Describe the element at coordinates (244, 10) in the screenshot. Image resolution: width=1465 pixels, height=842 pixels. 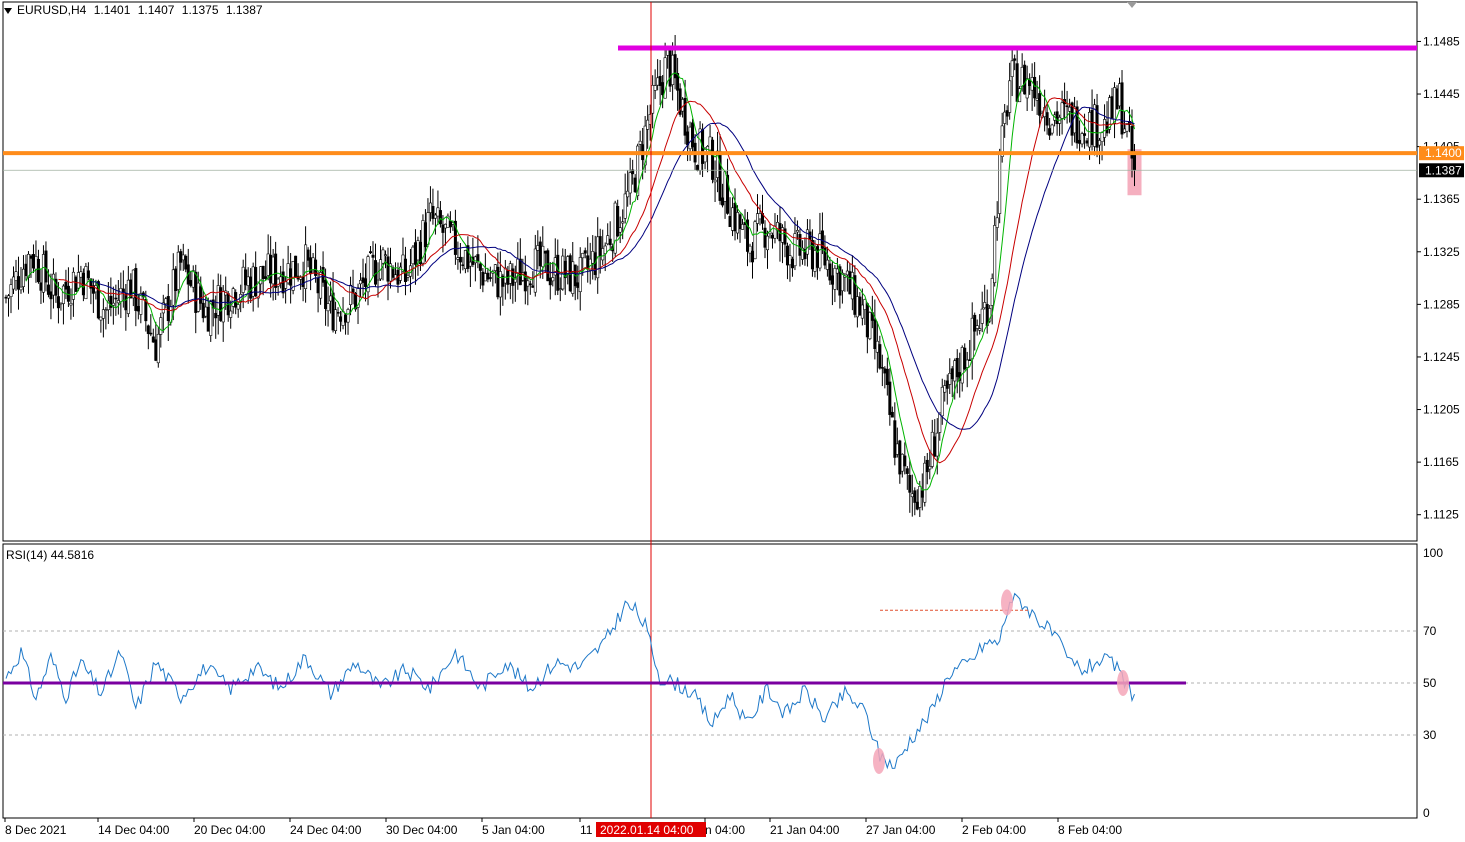
I see `ohlc-close: 1.1387` at that location.